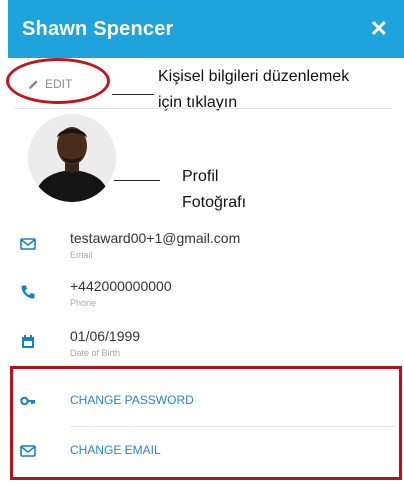 This screenshot has width=404, height=484. Describe the element at coordinates (254, 76) in the screenshot. I see `edit-annotation-line1: Kişisel bilgileri düzenlemek` at that location.